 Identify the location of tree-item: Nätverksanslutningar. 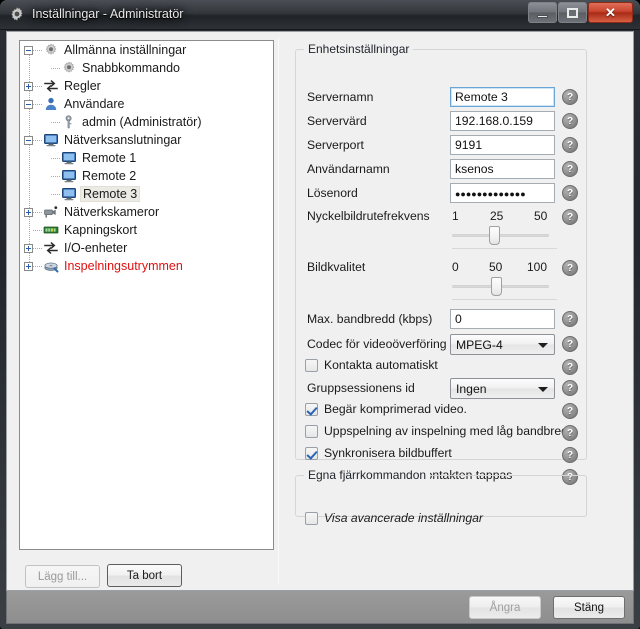
(146, 140).